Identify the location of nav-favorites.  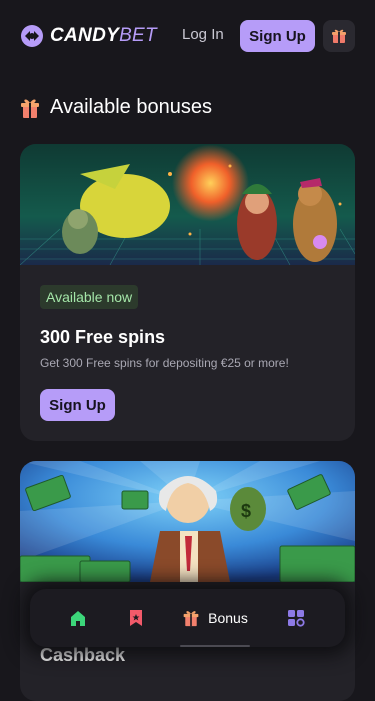
(136, 618).